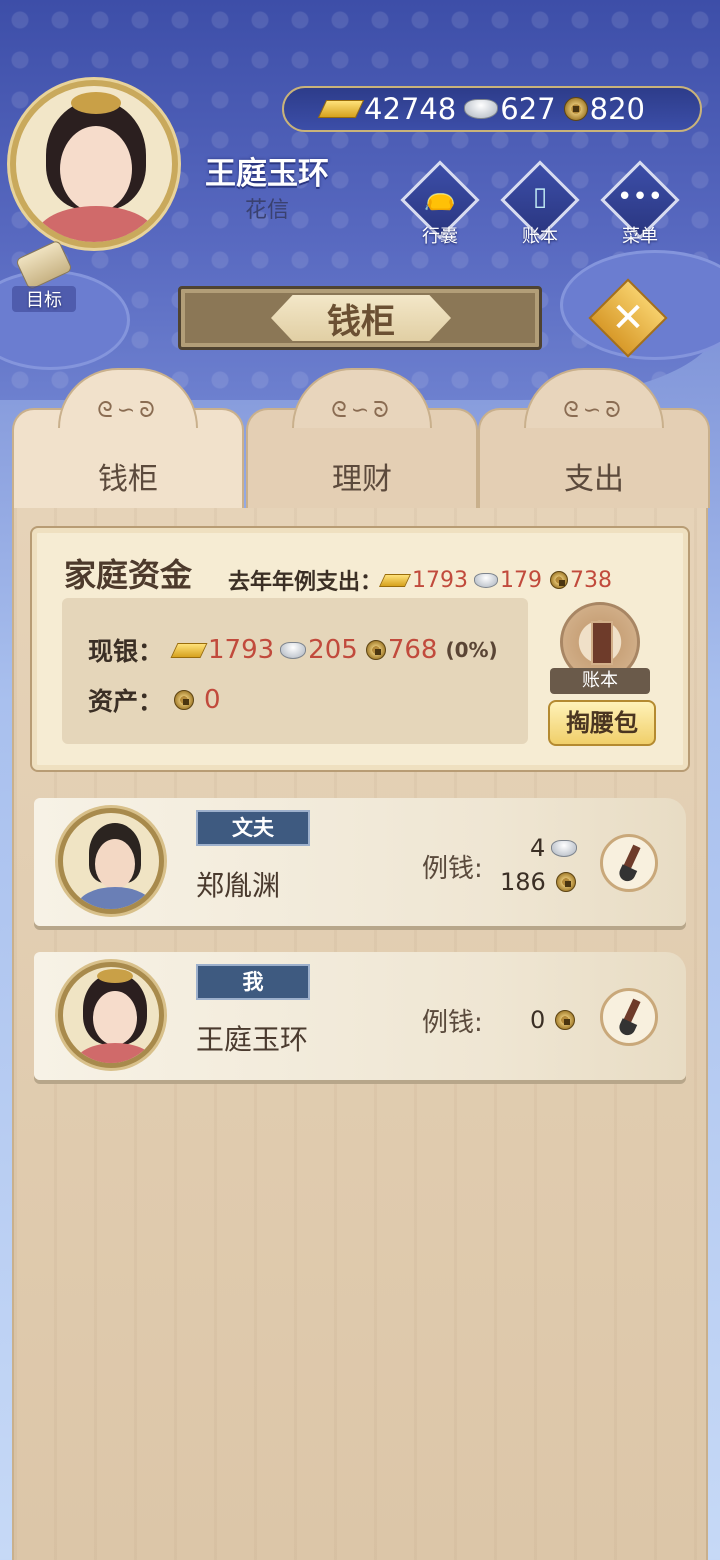 Image resolution: width=720 pixels, height=1560 pixels. I want to click on allowance-silver: 4, so click(554, 848).